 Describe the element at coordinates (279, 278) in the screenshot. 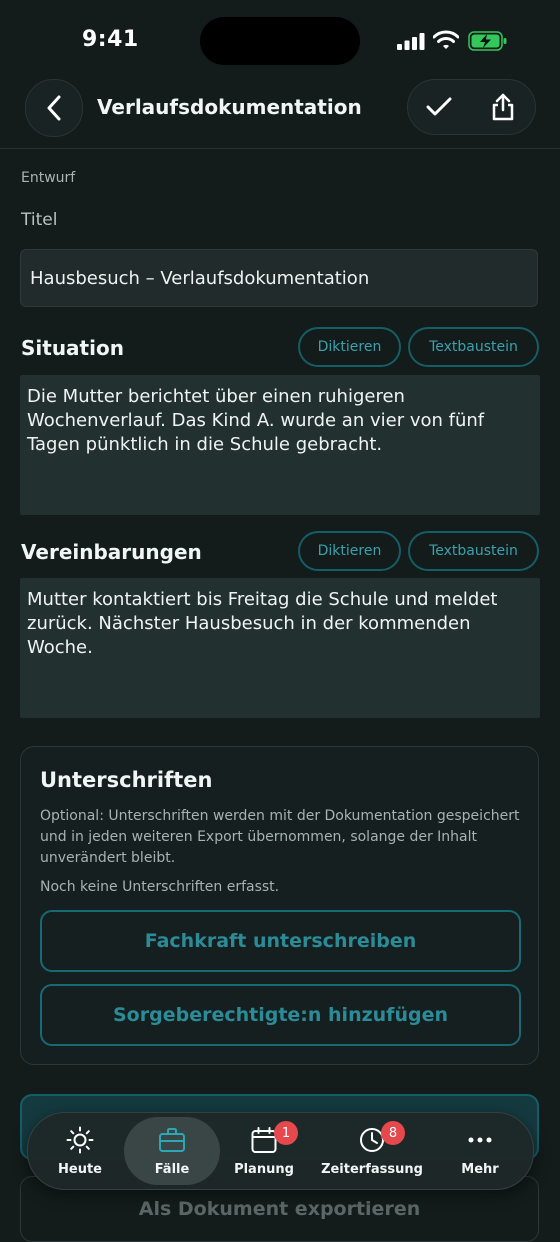

I see `title-input: Hausbesuch – Verlaufsdokumentation` at that location.